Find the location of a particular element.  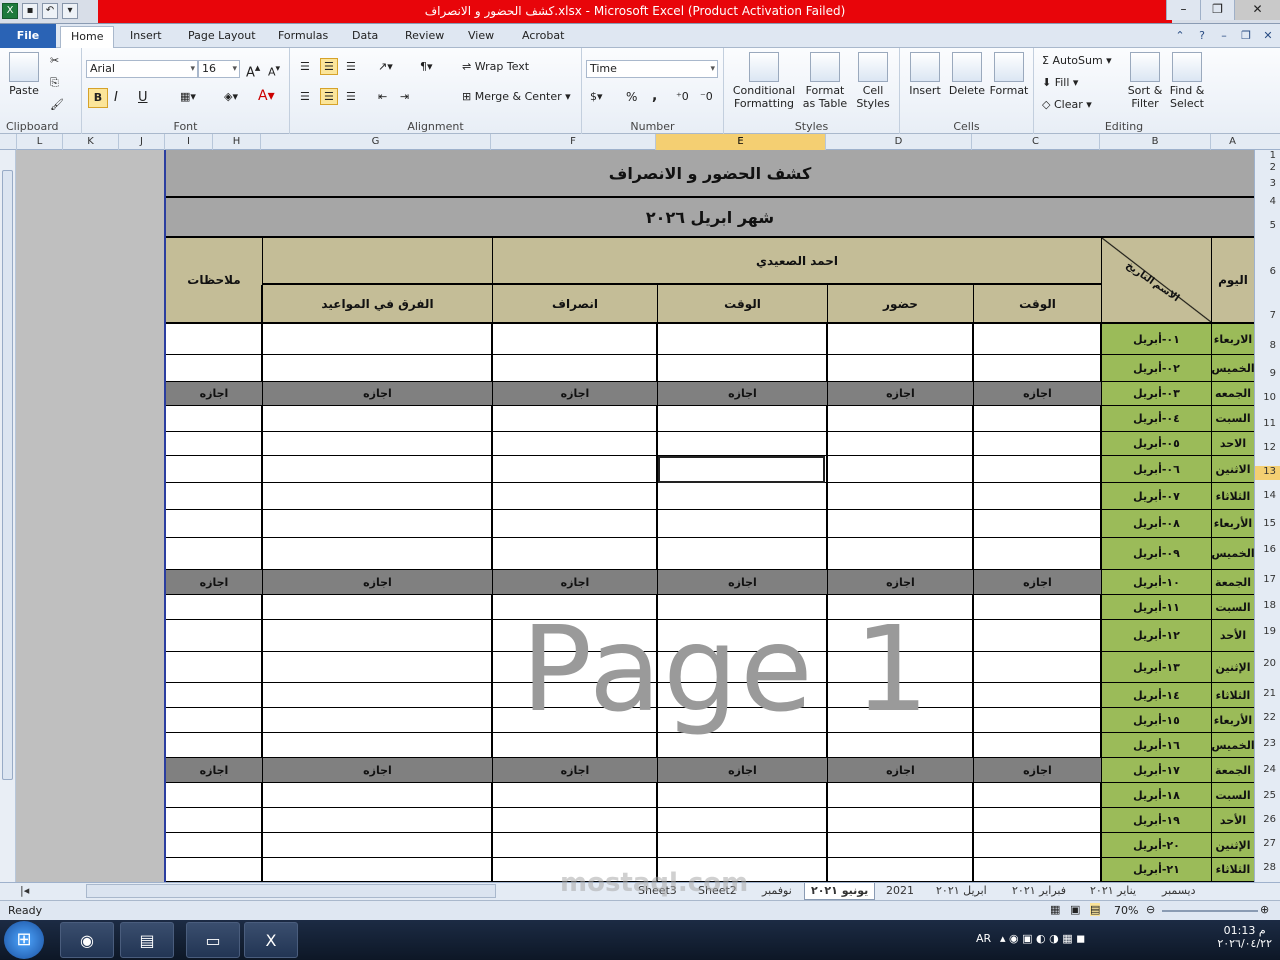

align-bottom-icon: ☰ is located at coordinates (351, 66).